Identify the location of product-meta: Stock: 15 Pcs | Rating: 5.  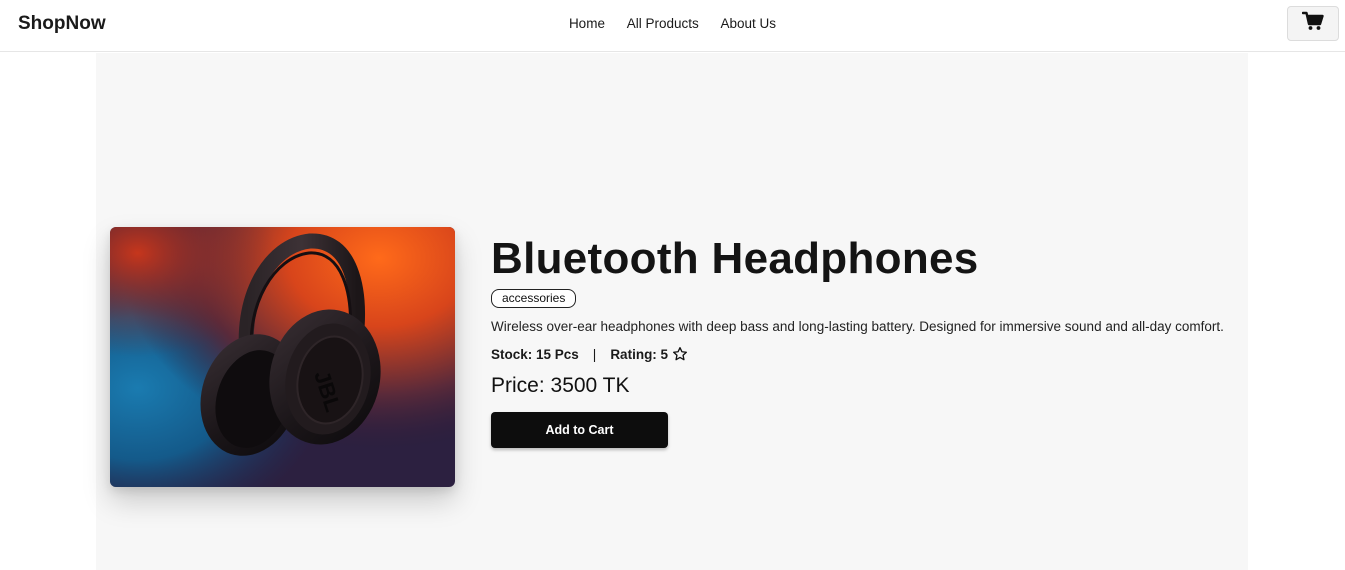
(861, 354).